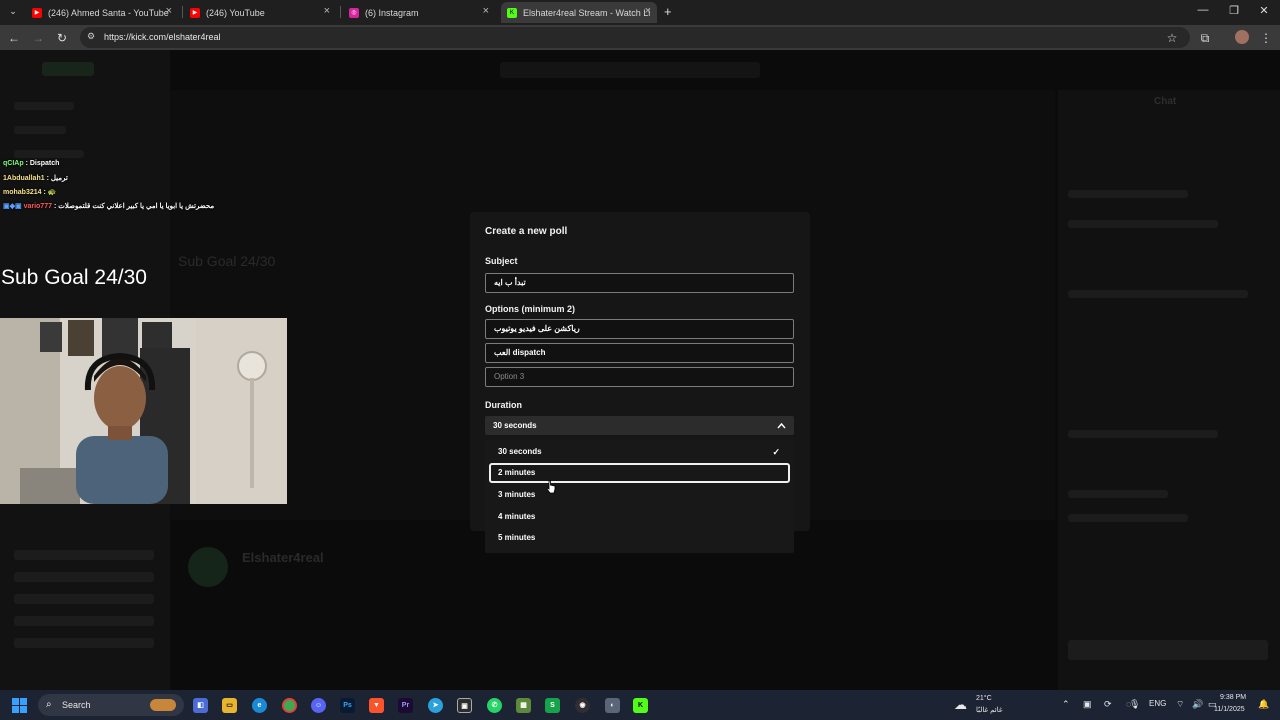  I want to click on task-view-icon: ◧, so click(200, 705).